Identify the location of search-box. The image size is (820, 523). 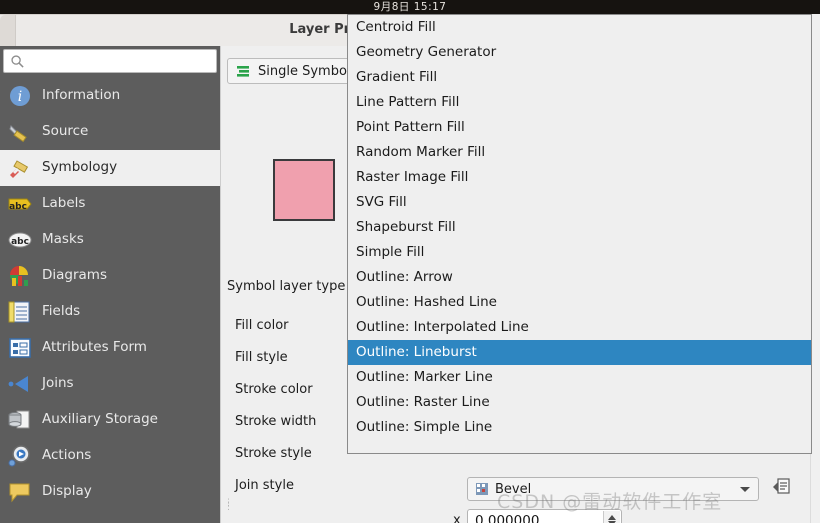
(110, 61).